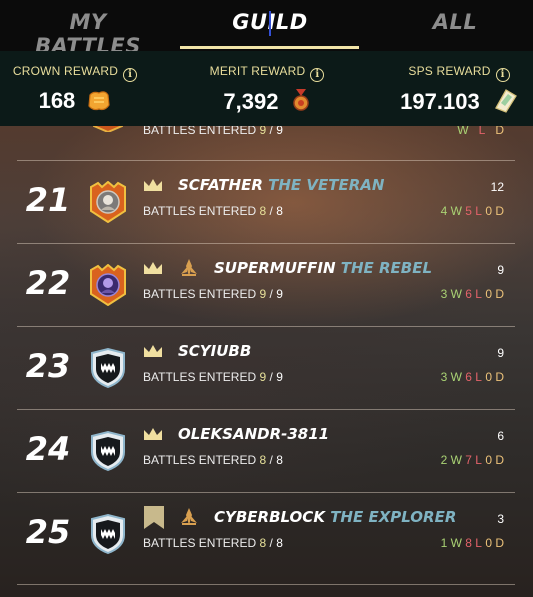 This screenshot has height=597, width=533. What do you see at coordinates (300, 100) in the screenshot?
I see `merit-medal-icon` at bounding box center [300, 100].